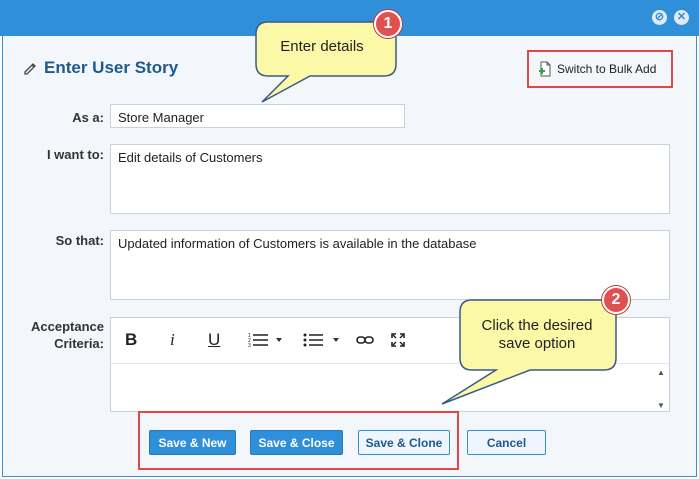 Image resolution: width=699 pixels, height=479 pixels. What do you see at coordinates (30, 69) in the screenshot?
I see `pencil-icon` at bounding box center [30, 69].